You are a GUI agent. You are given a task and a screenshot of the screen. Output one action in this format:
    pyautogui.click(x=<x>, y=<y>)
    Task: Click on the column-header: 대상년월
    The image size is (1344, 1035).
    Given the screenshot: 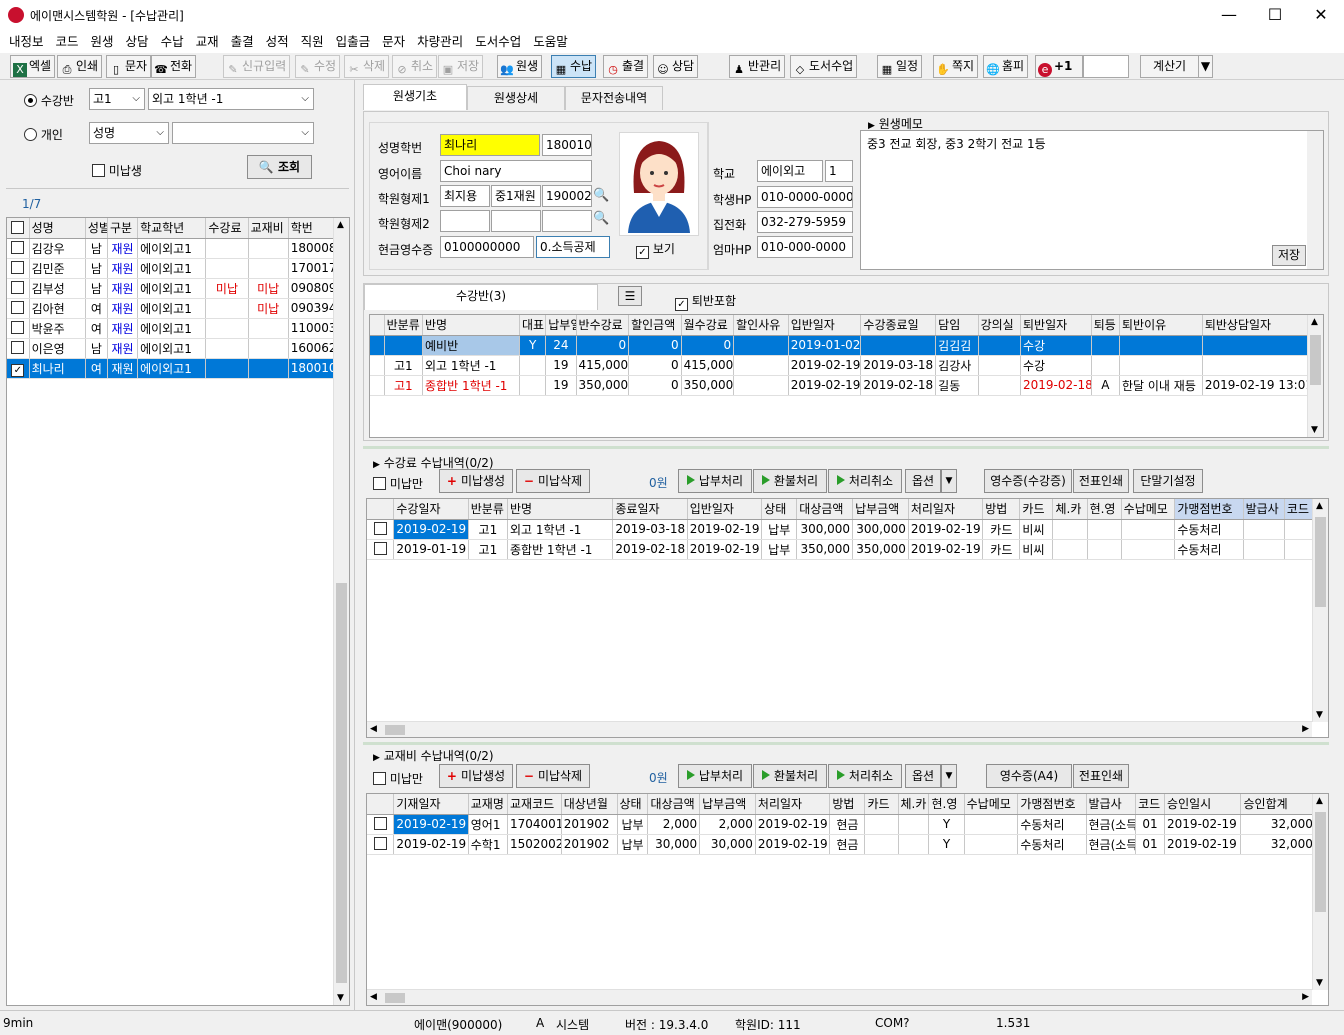 What is the action you would take?
    pyautogui.click(x=589, y=804)
    